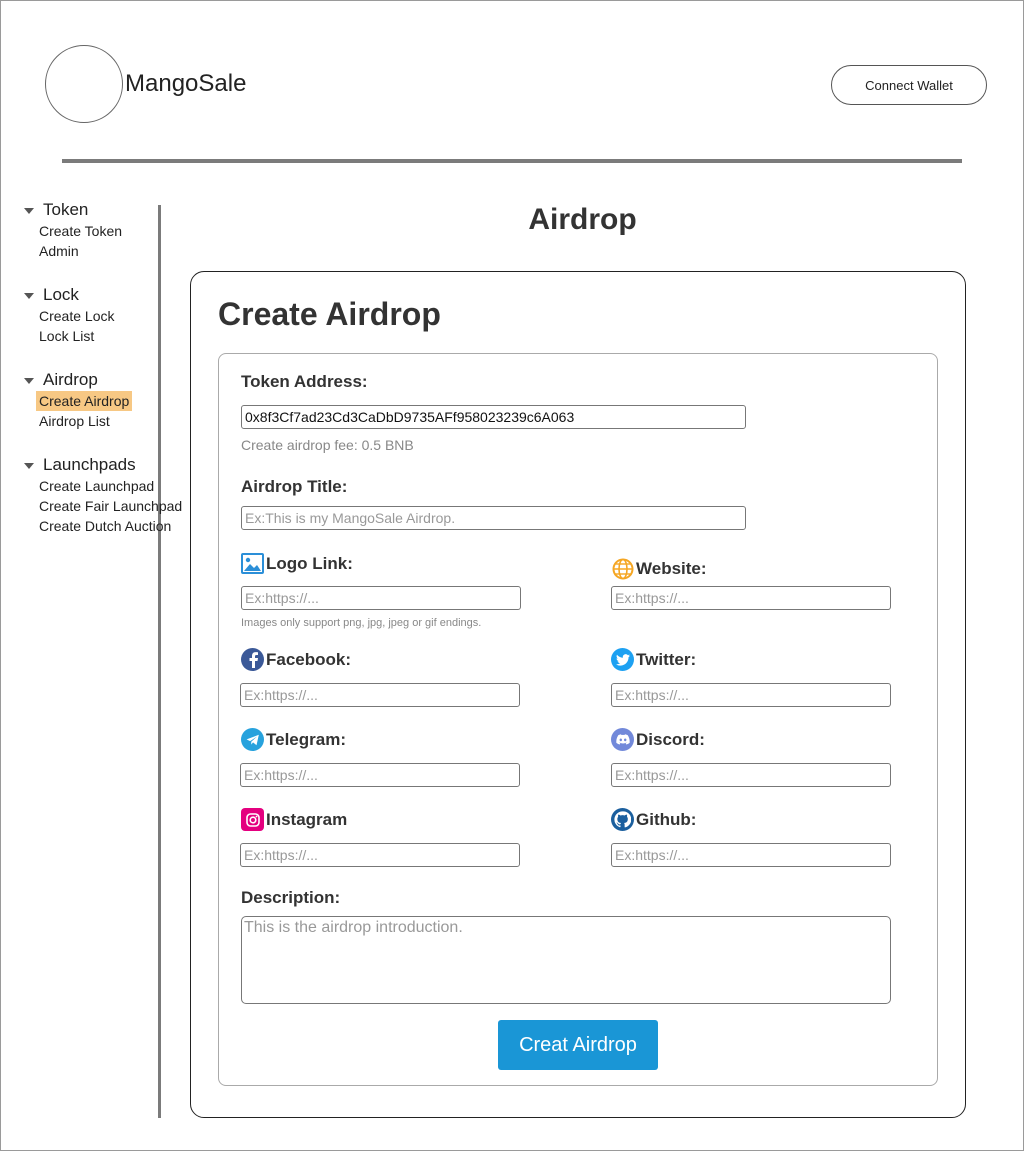 This screenshot has width=1024, height=1151. I want to click on nav-group-label: Lock, so click(61, 294).